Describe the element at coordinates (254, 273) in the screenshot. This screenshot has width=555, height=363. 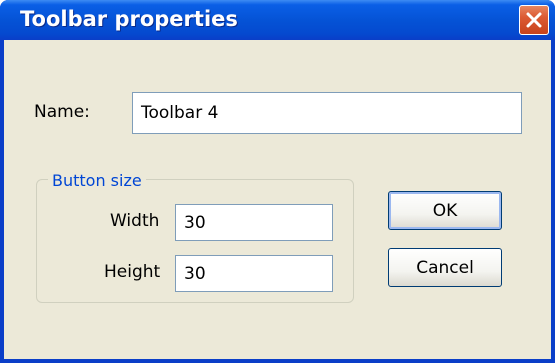
I see `height-input: 30` at that location.